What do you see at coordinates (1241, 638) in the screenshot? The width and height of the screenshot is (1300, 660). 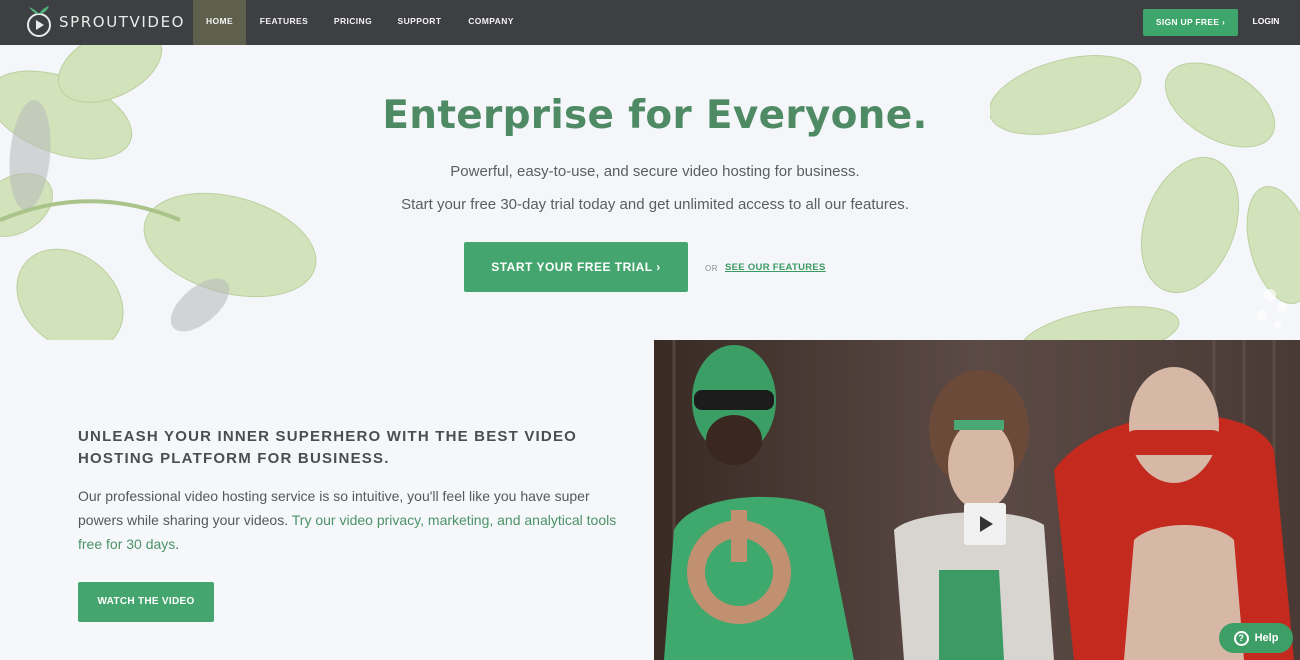 I see `question-icon: ?` at bounding box center [1241, 638].